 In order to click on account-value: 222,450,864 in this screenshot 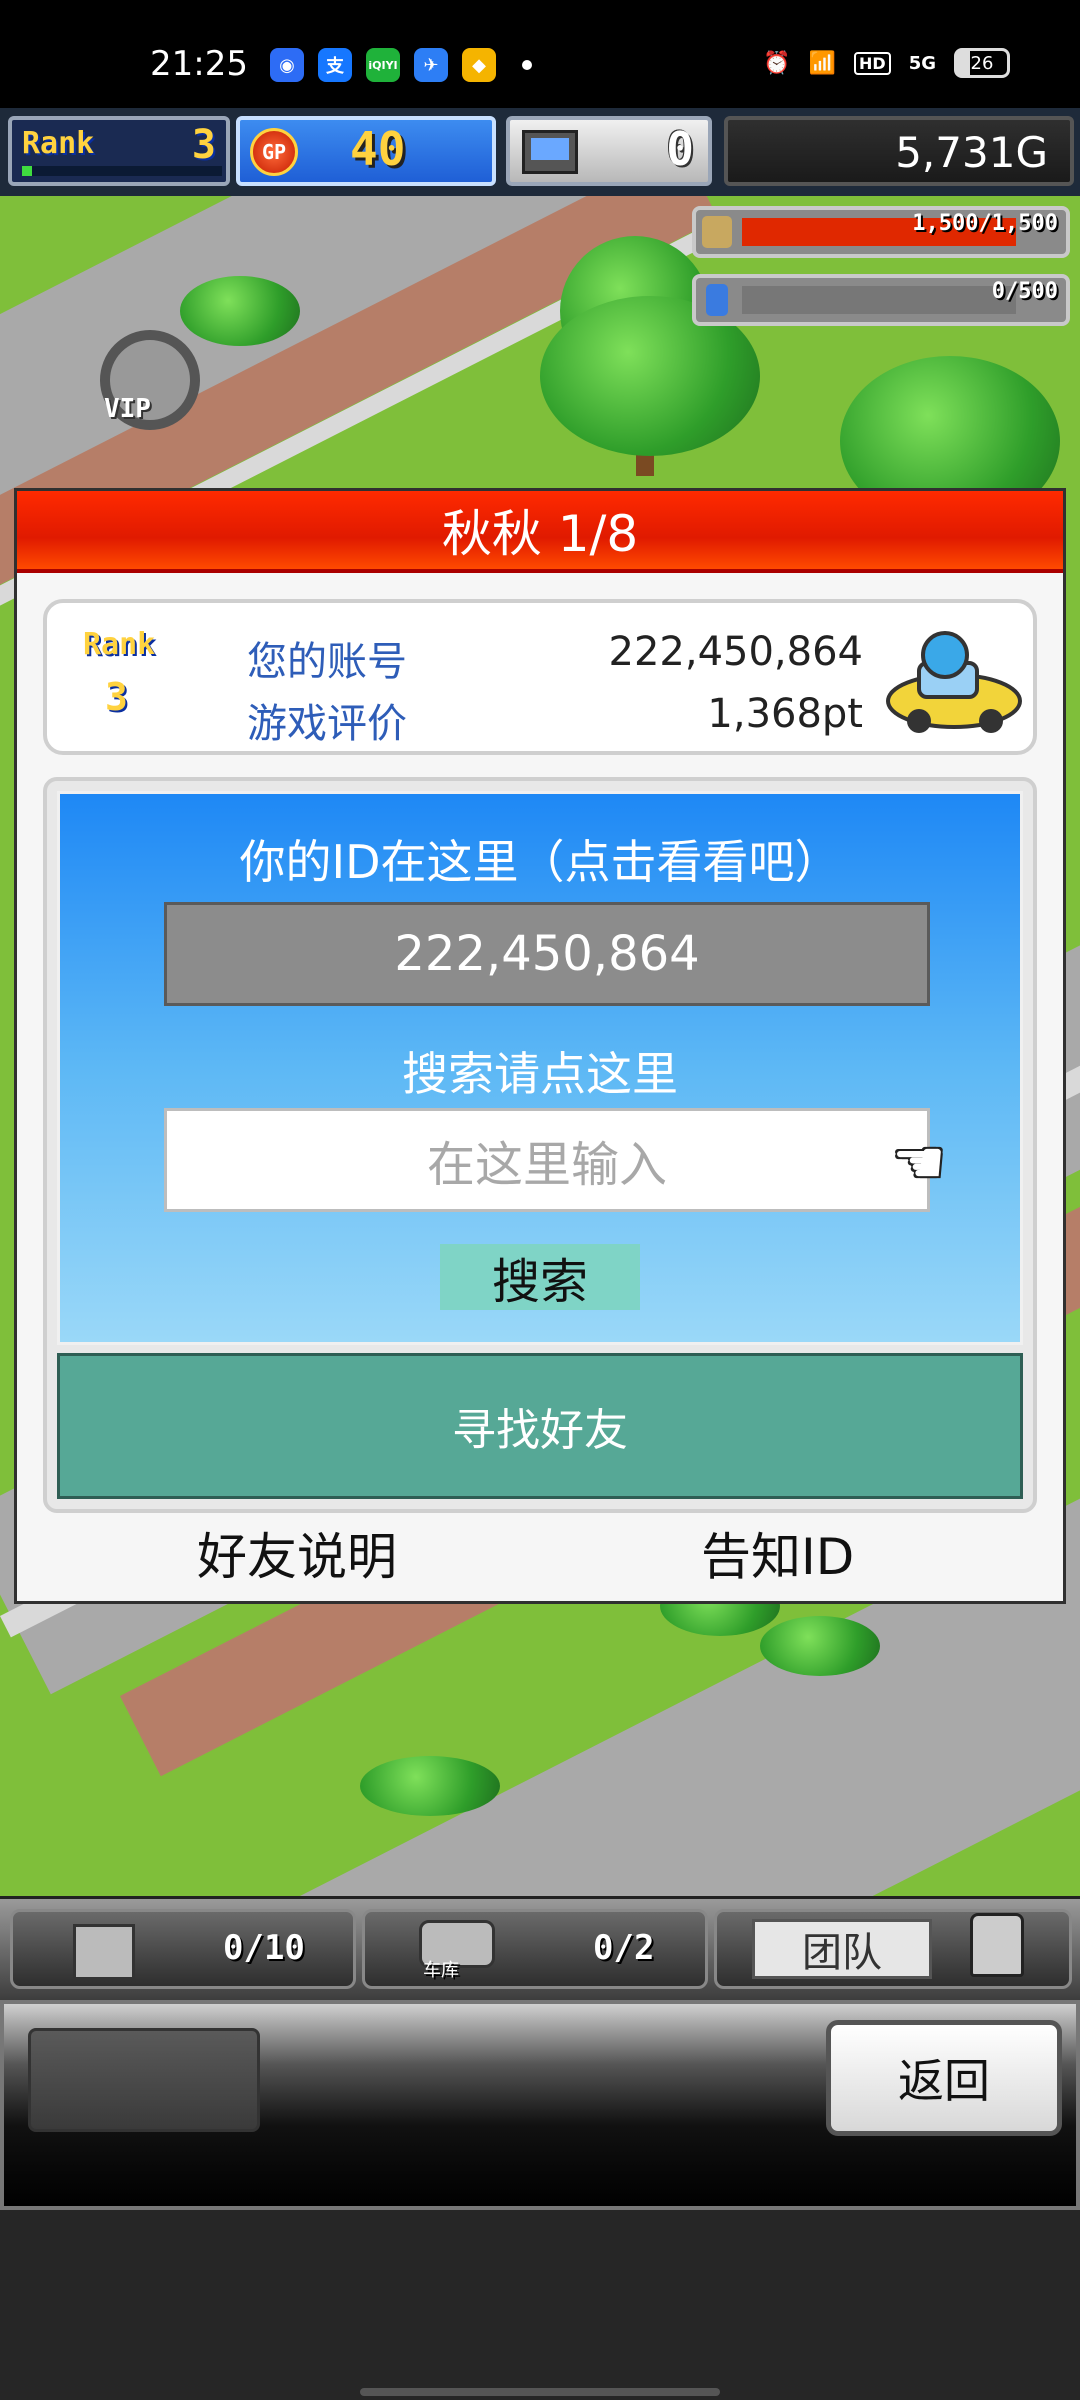, I will do `click(735, 652)`.